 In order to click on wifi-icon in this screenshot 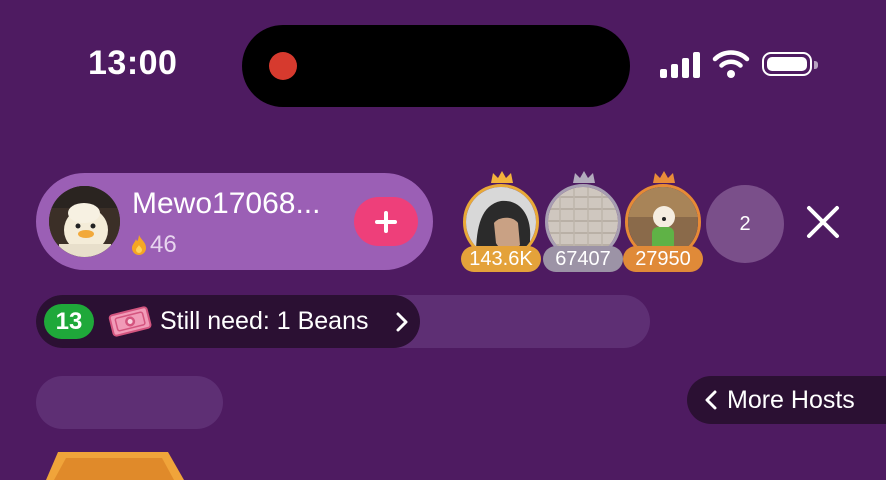, I will do `click(731, 64)`.